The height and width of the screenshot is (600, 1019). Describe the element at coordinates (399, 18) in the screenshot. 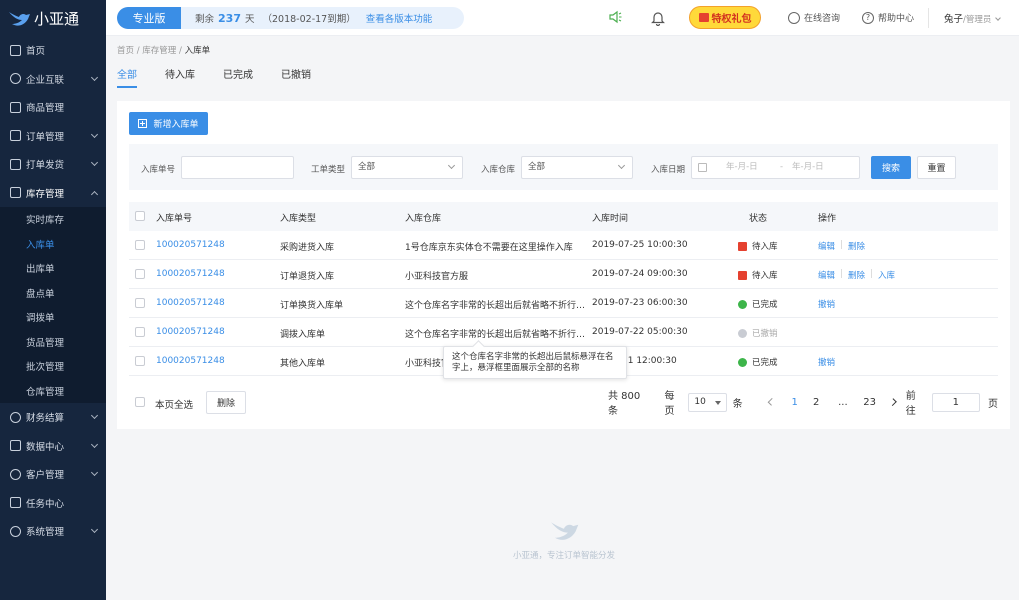

I see `view-versions-link: 查看各版本功能` at that location.